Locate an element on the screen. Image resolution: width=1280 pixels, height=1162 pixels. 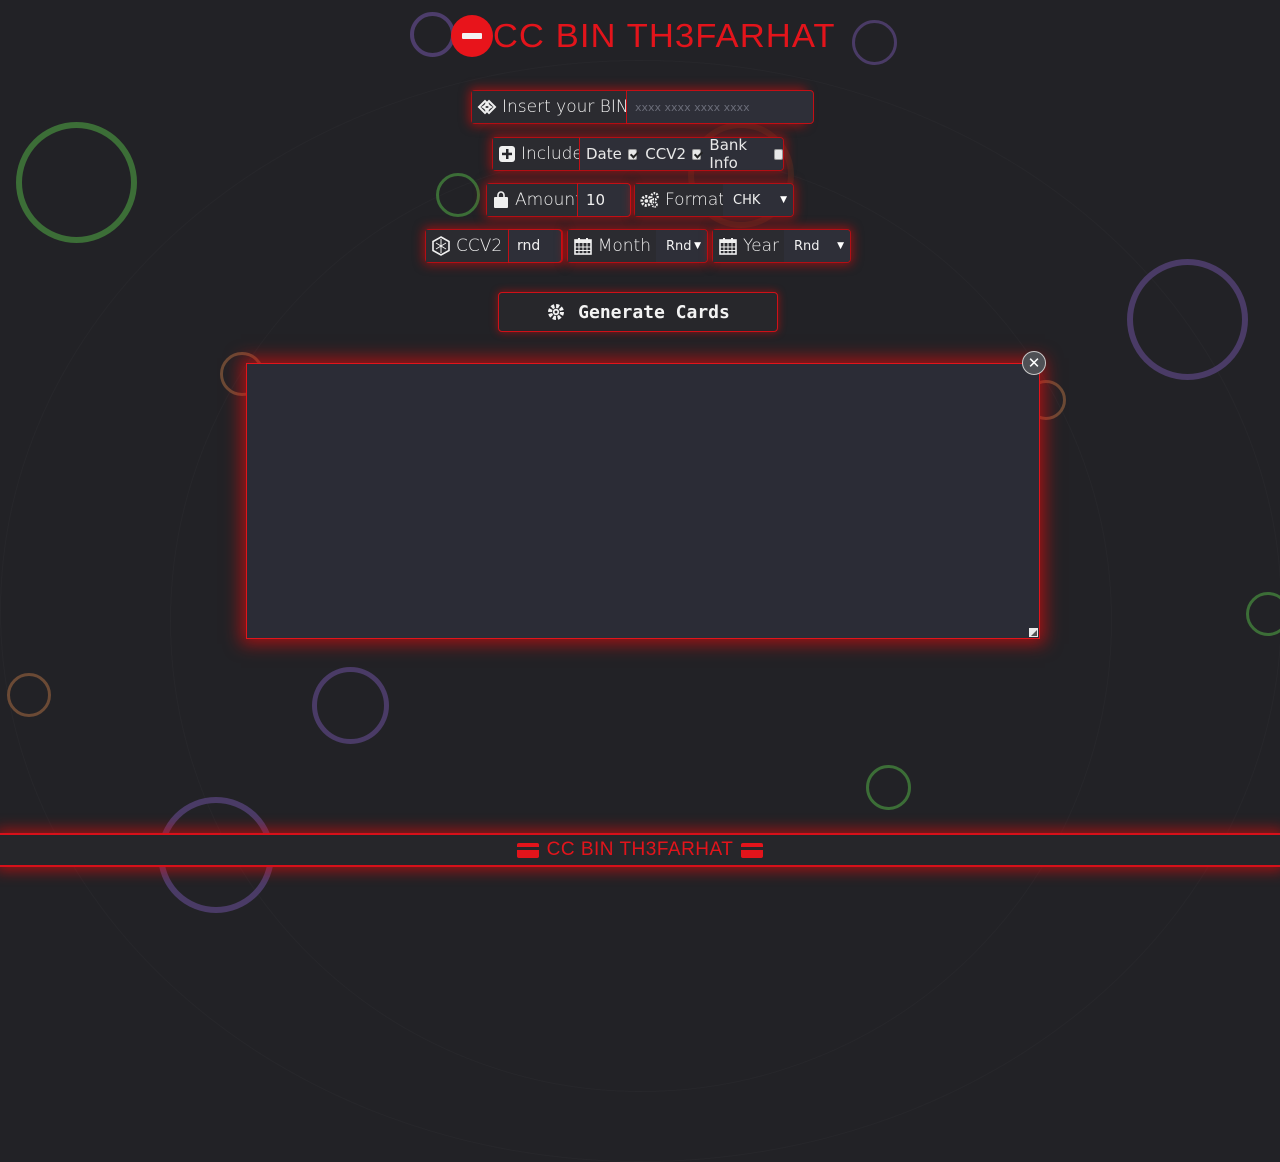
include-date-label: Date is located at coordinates (604, 154).